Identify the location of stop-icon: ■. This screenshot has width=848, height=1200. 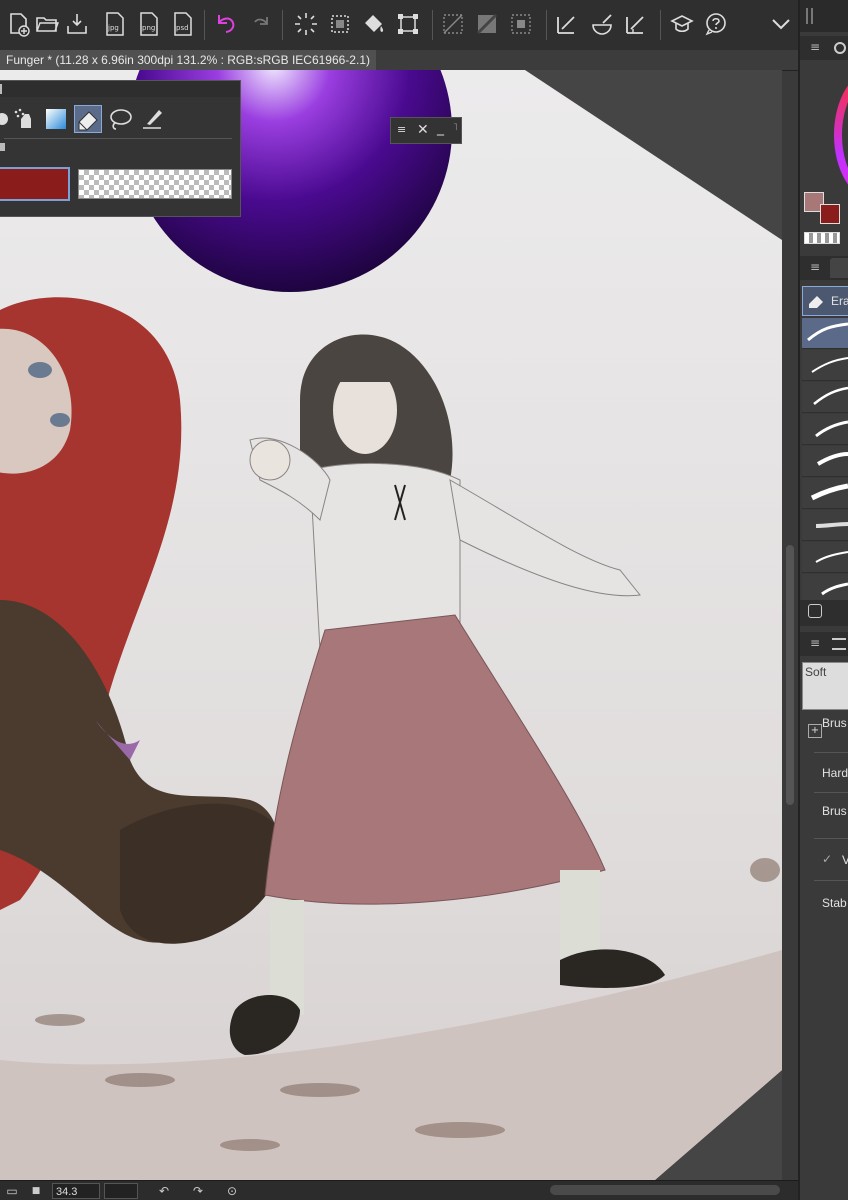
(36, 1191).